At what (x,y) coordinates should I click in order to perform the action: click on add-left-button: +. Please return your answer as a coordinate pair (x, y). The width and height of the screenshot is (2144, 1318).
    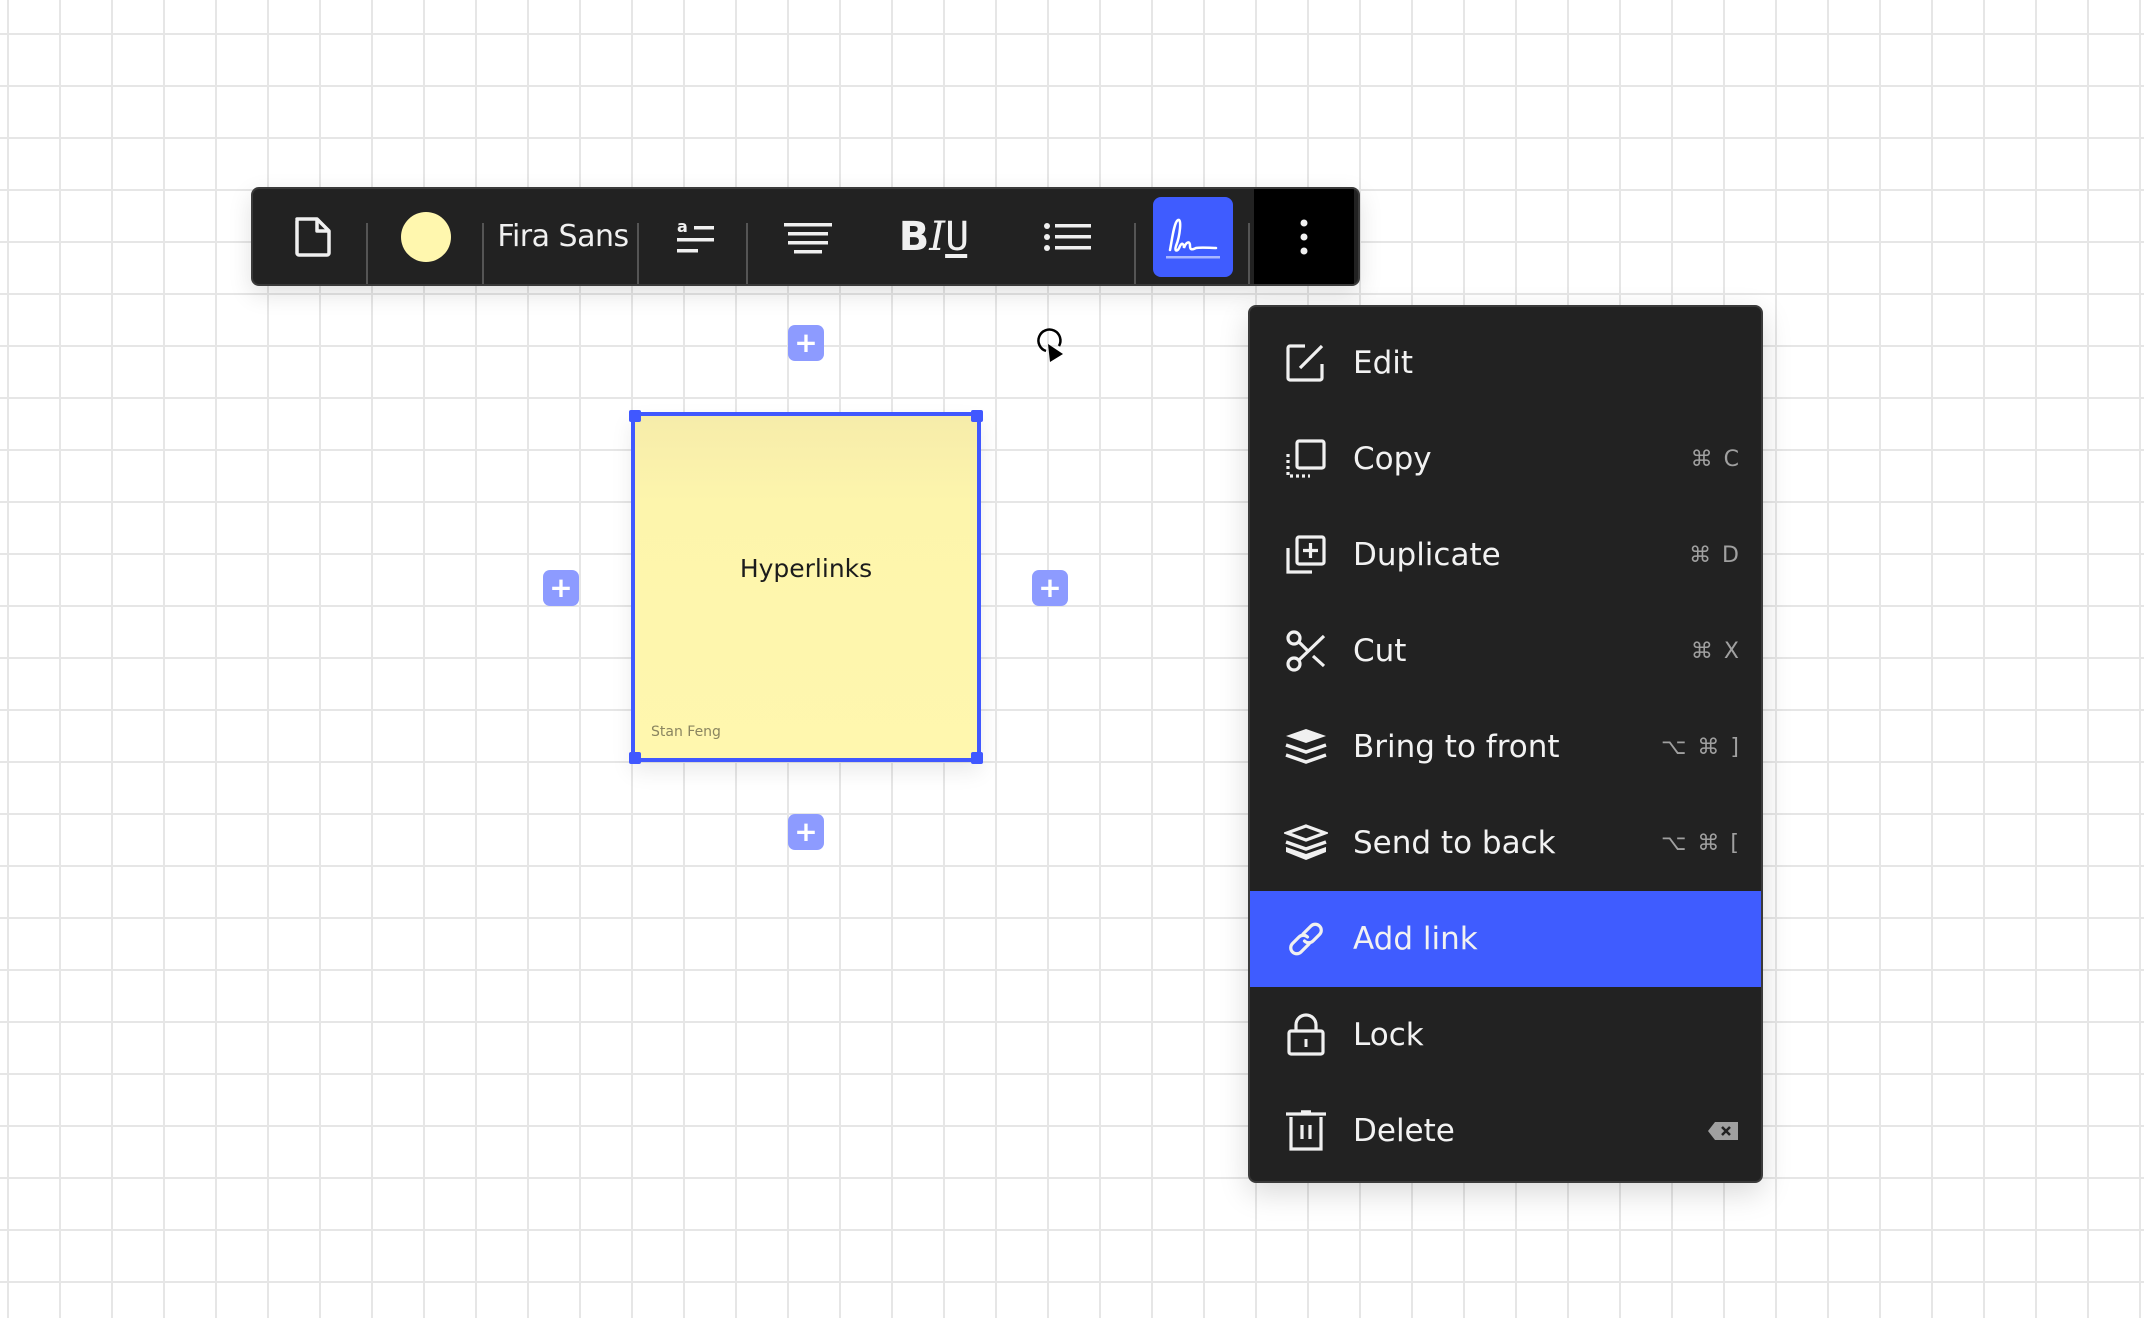
    Looking at the image, I should click on (561, 588).